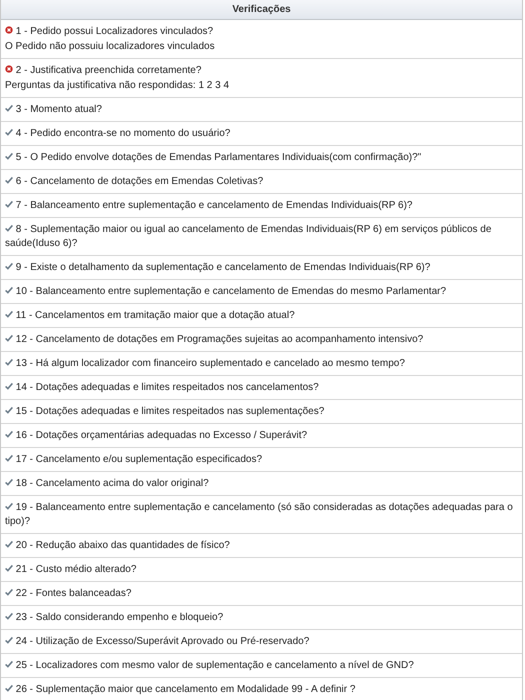 Image resolution: width=525 pixels, height=700 pixels. Describe the element at coordinates (262, 642) in the screenshot. I see `check-label: 24 - Utilização de Excesso/Superávit Aprovado ou Pré-reservado?` at that location.